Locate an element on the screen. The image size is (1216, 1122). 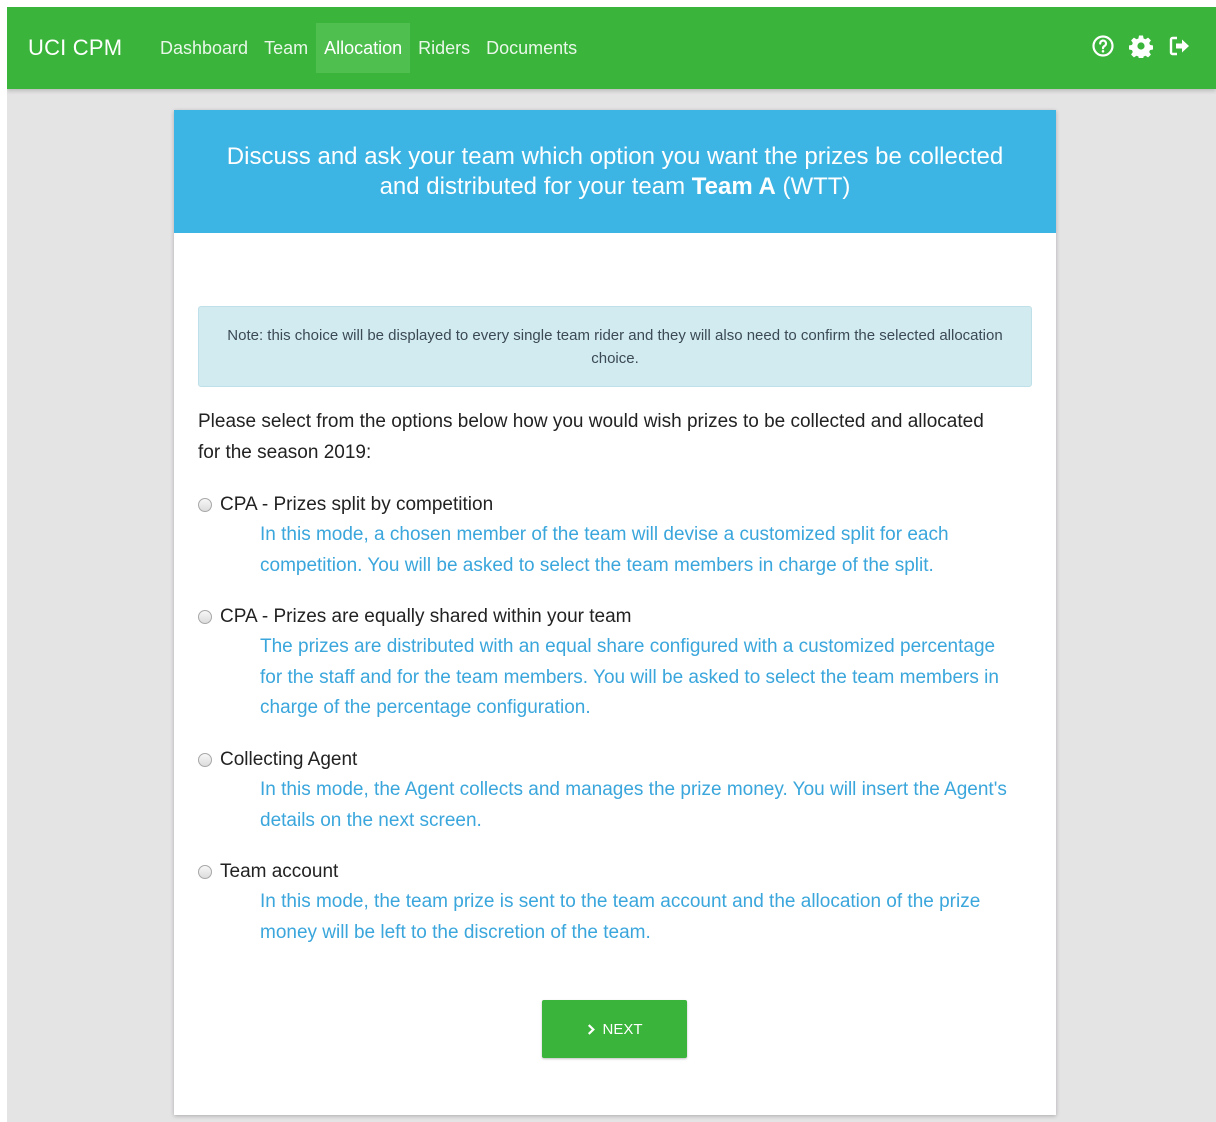
brand-logo: UCI CPM is located at coordinates (75, 48).